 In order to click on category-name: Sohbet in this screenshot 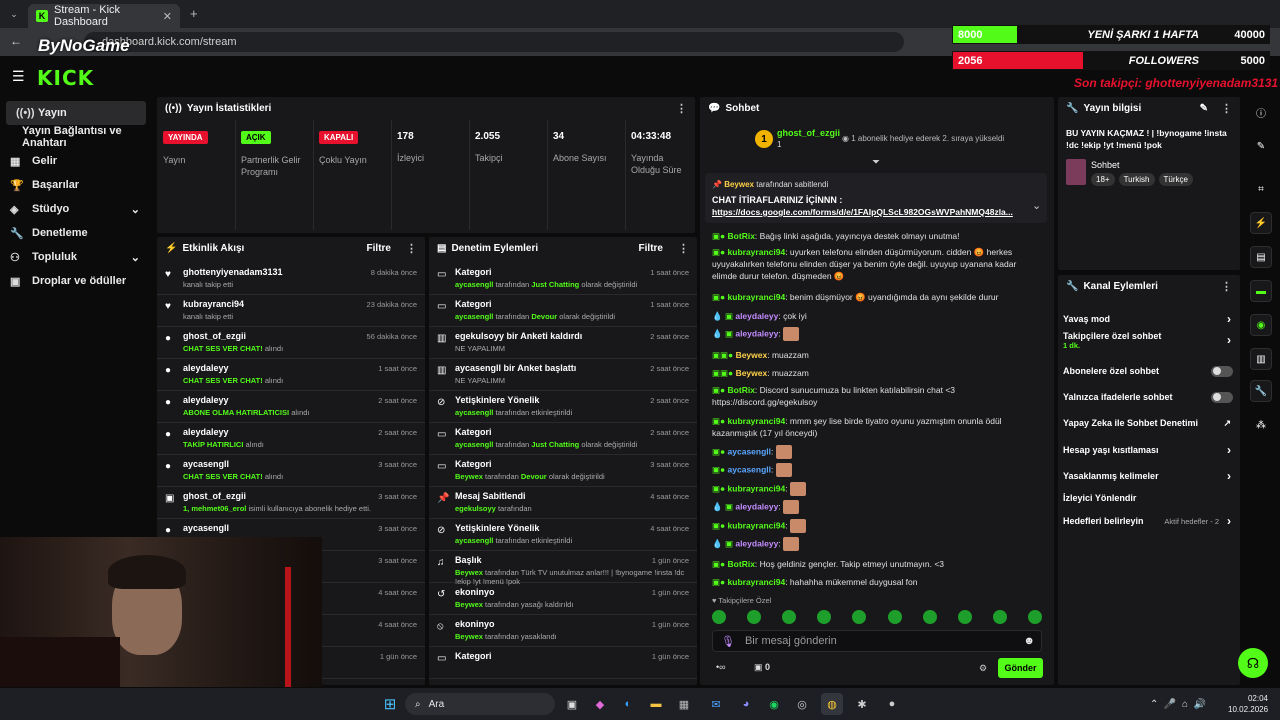, I will do `click(1105, 165)`.